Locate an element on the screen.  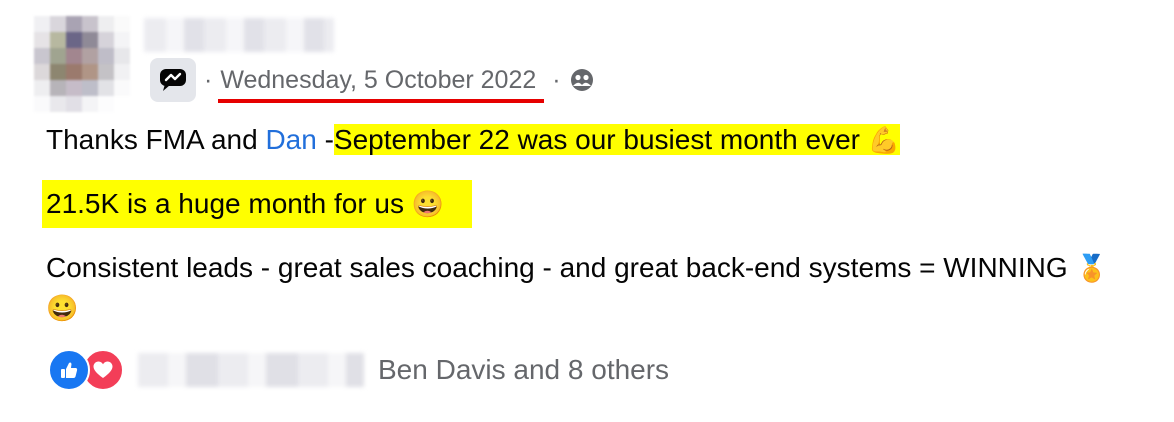
reaction-summary: Ben Davis and 8 others is located at coordinates (523, 370).